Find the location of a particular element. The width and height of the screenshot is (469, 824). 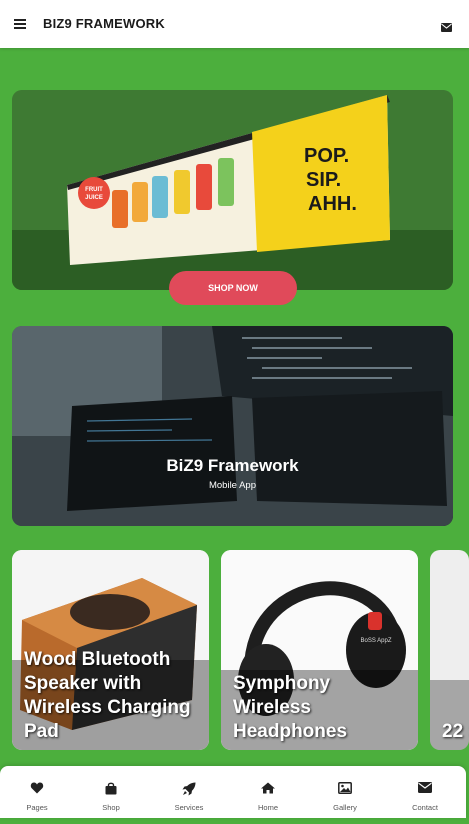

shop-now-button: SHOP NOW is located at coordinates (233, 288).